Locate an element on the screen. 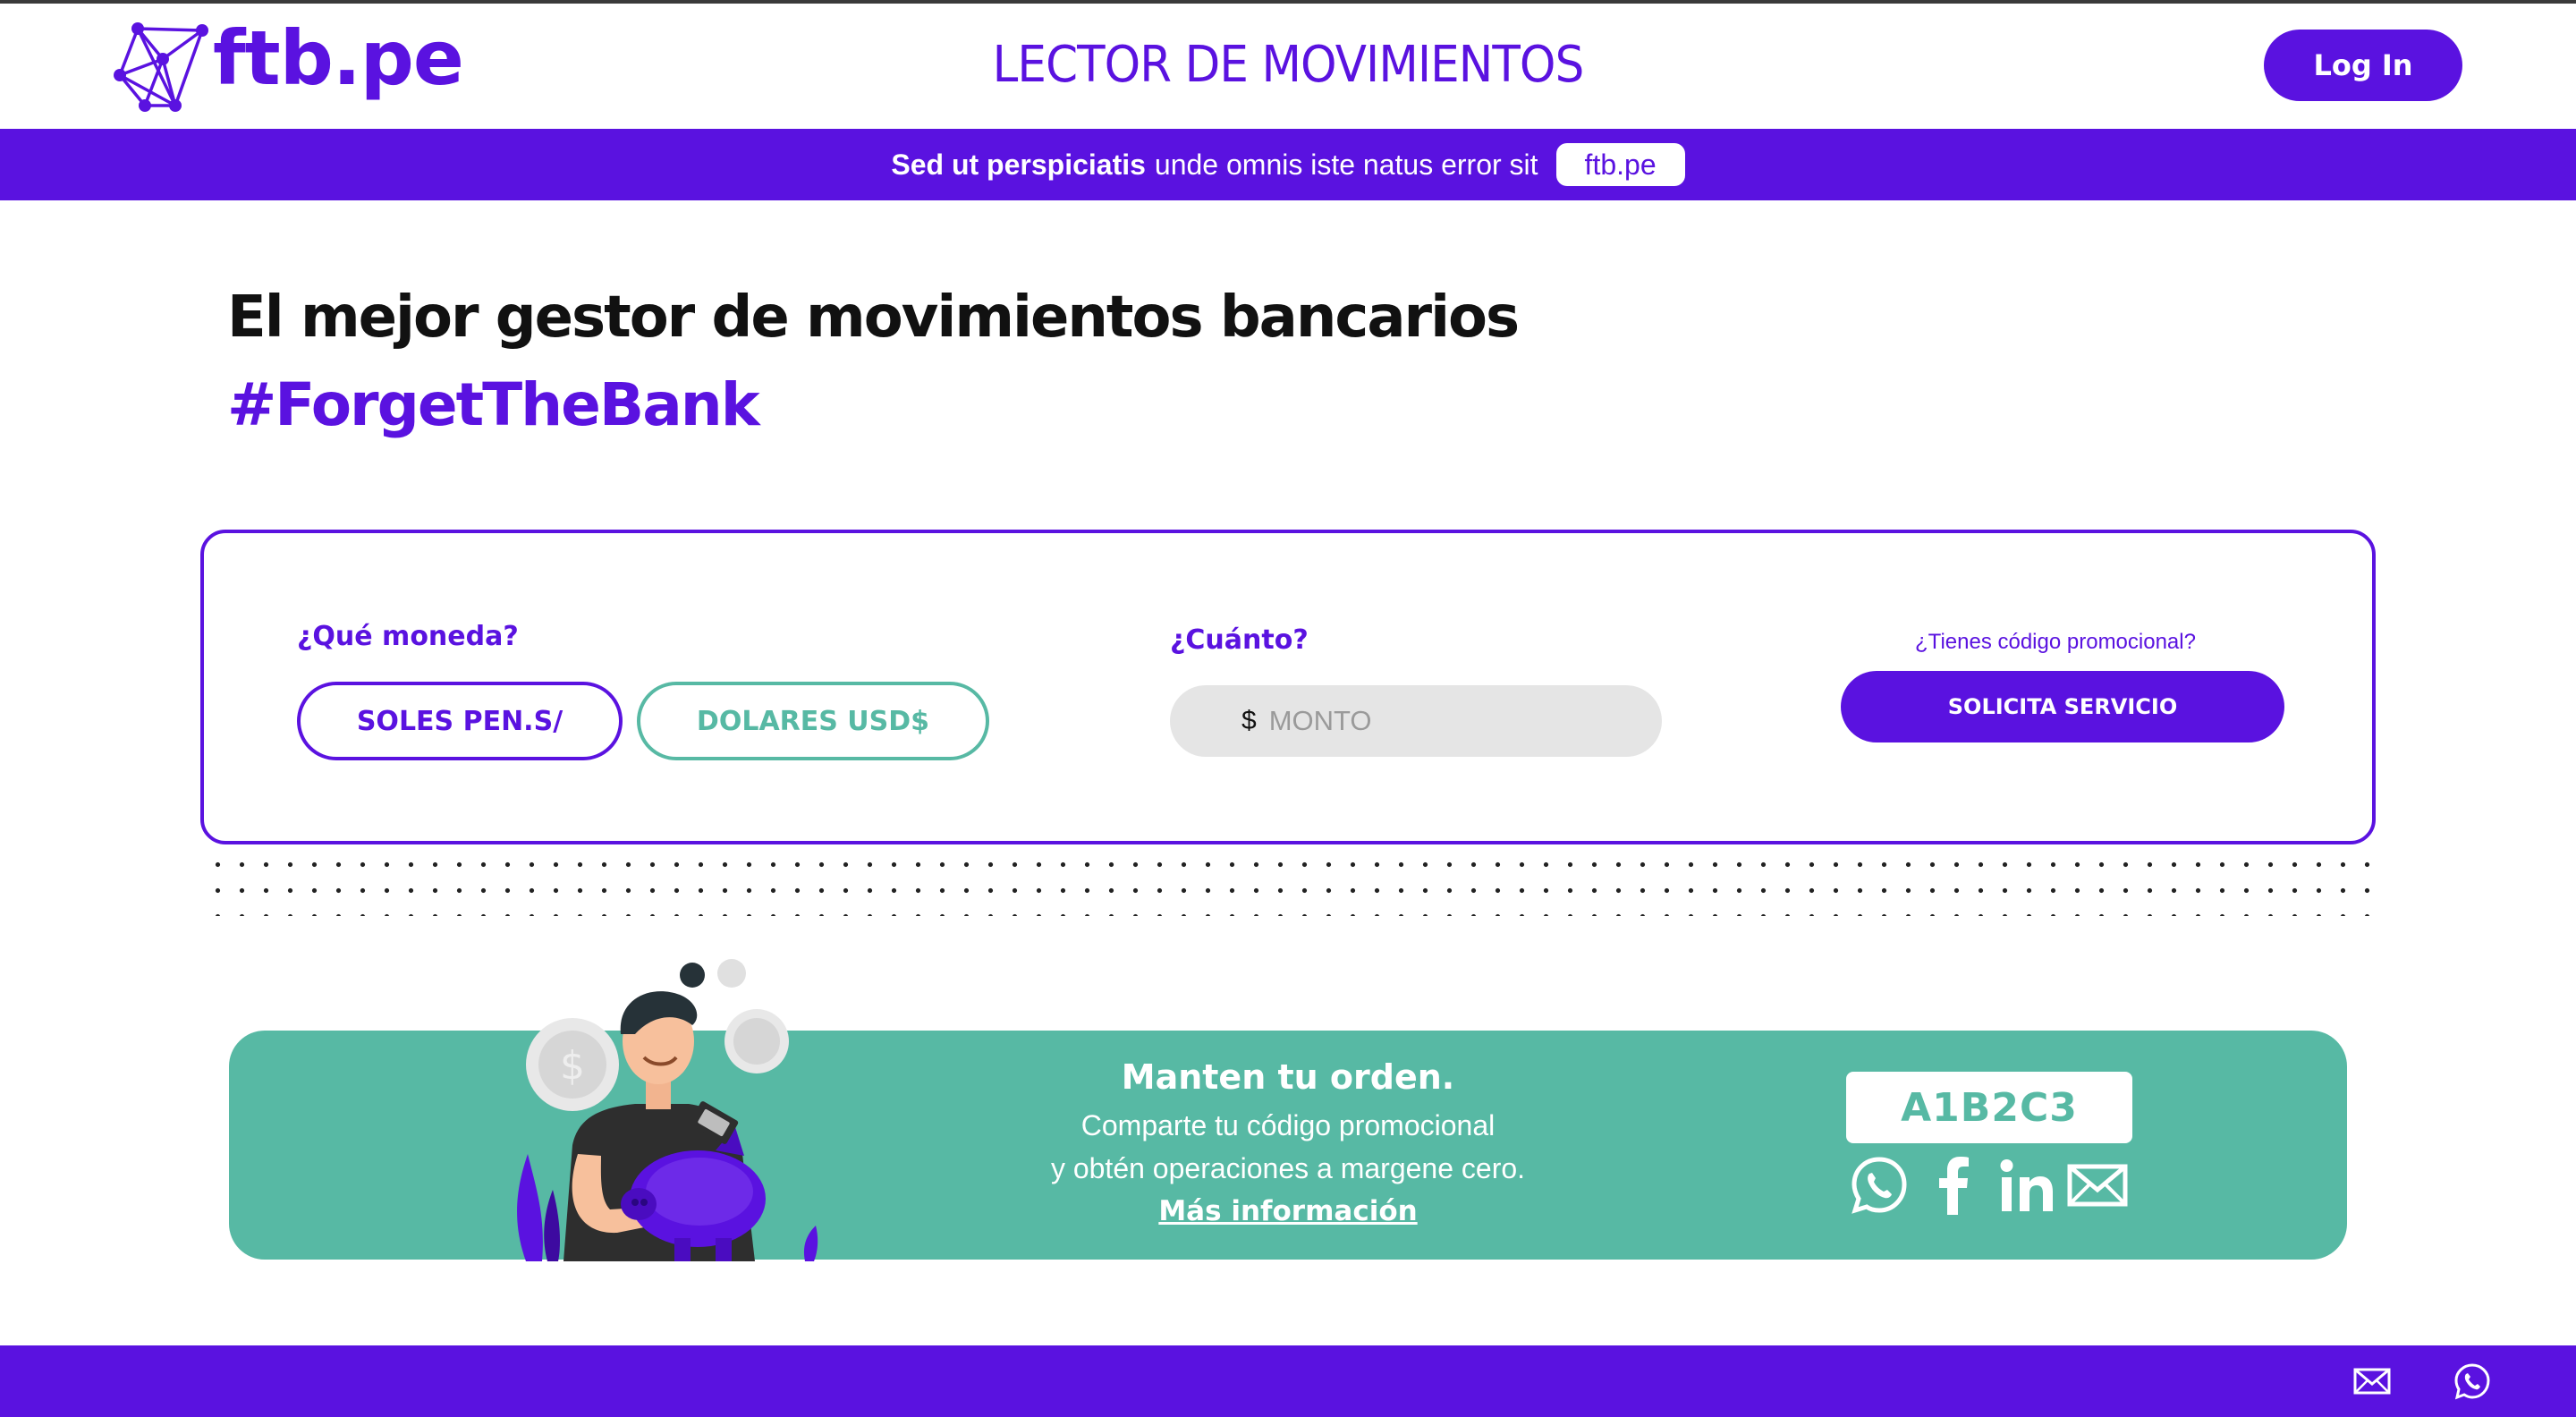  currency-symbol: $ is located at coordinates (1249, 720).